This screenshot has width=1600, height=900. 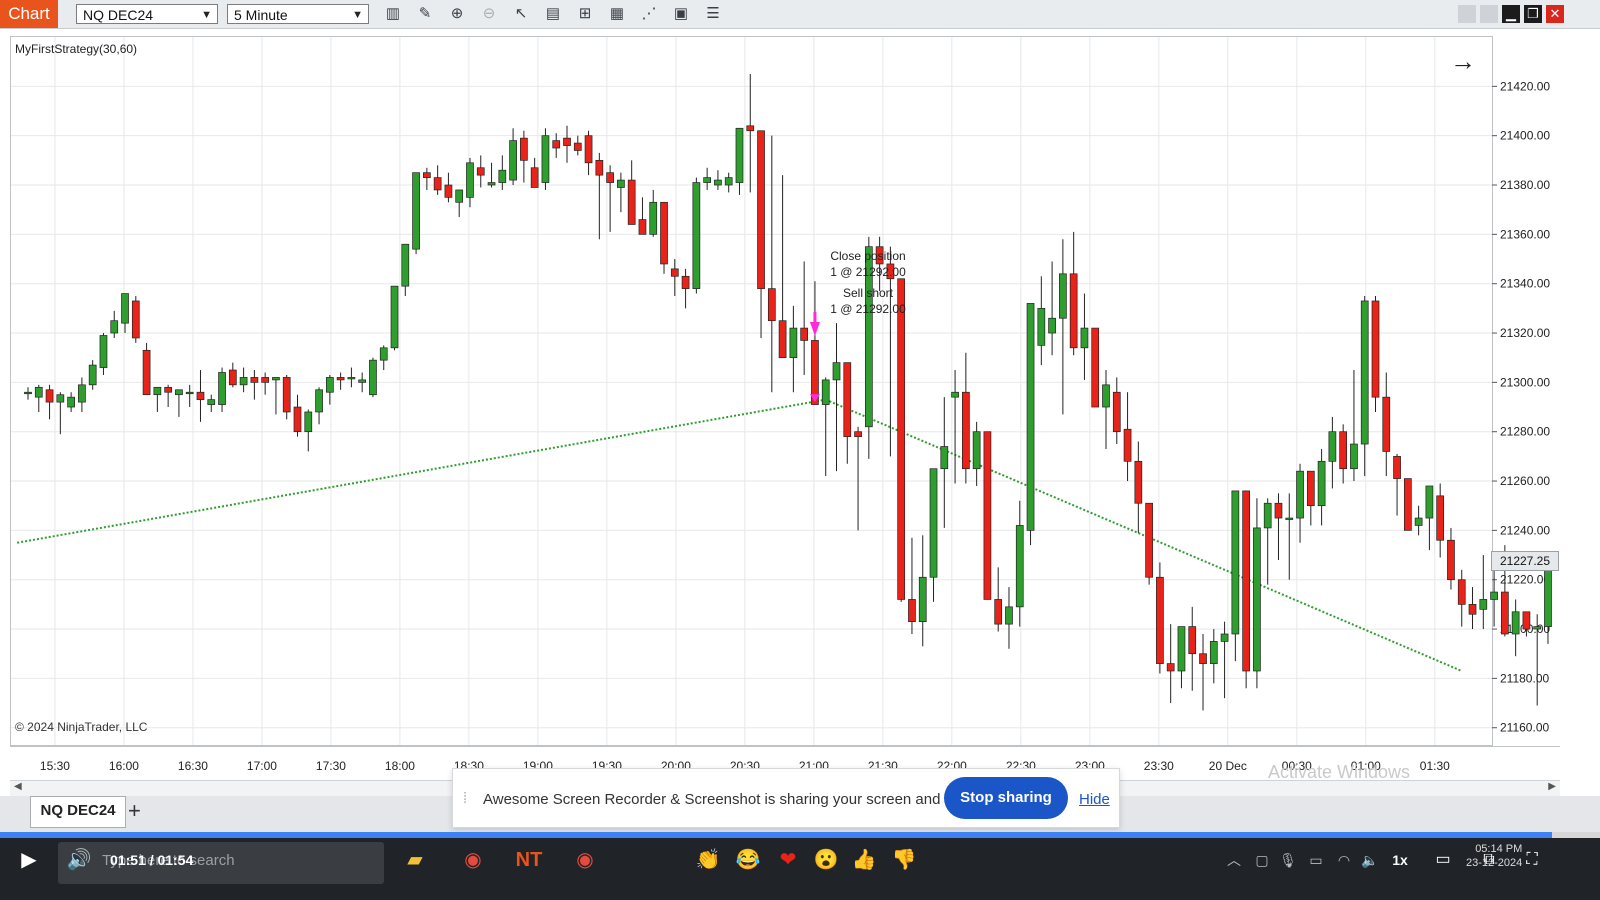 What do you see at coordinates (76, 49) in the screenshot?
I see `strategy-label: MyFirstStrategy(30,60)` at bounding box center [76, 49].